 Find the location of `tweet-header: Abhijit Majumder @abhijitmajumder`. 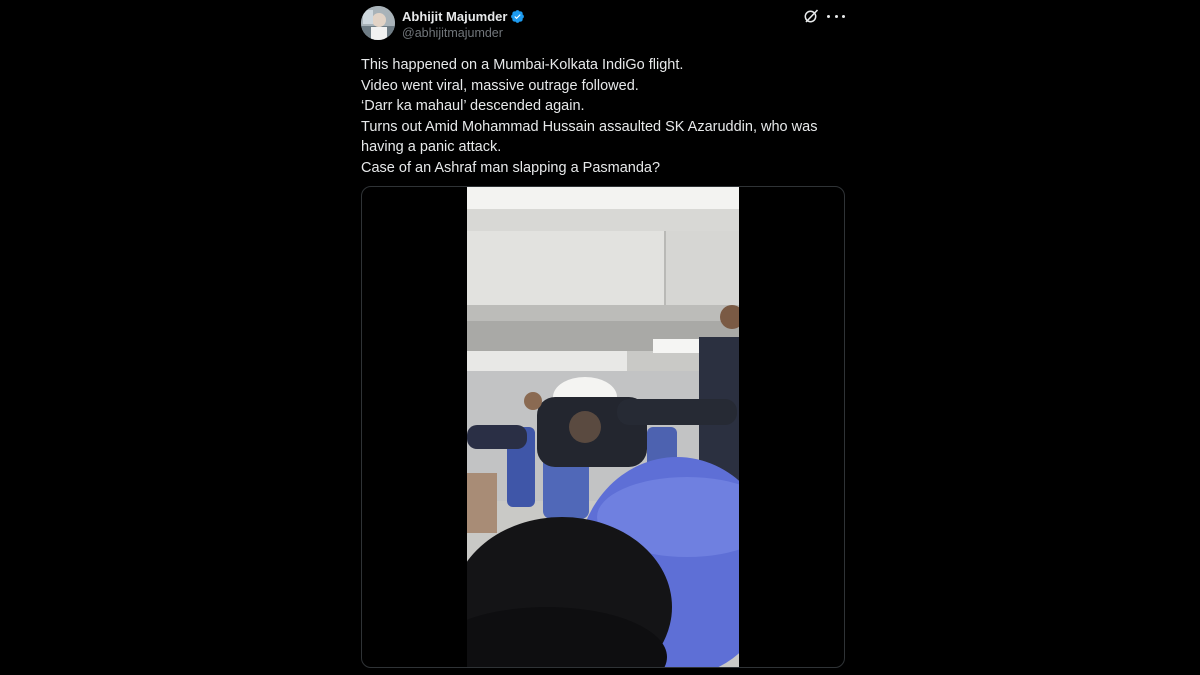

tweet-header: Abhijit Majumder @abhijitmajumder is located at coordinates (603, 24).